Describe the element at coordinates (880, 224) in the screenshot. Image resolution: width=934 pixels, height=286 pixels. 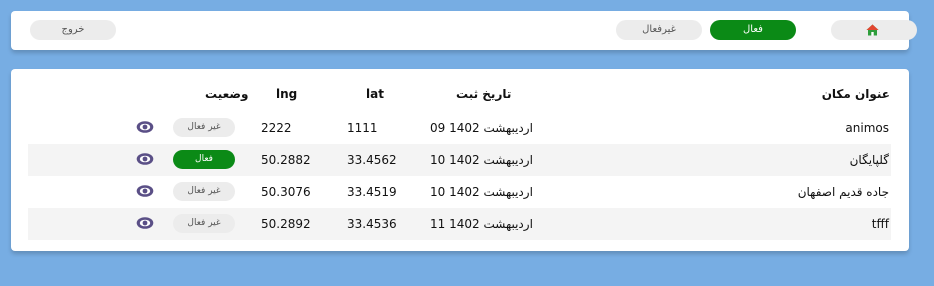
I see `location-title: tfff` at that location.